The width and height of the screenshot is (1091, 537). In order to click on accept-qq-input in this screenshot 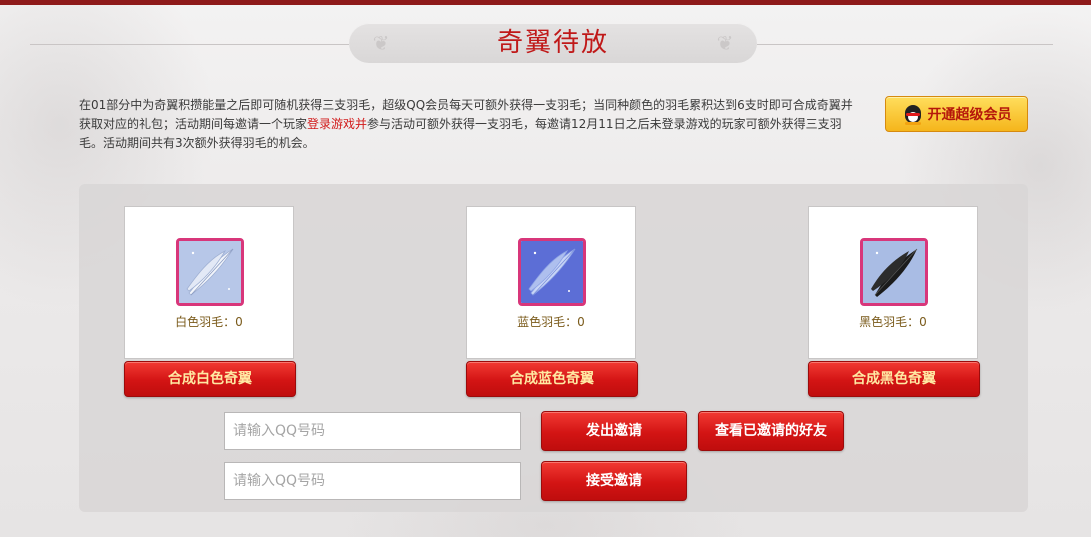, I will do `click(372, 481)`.